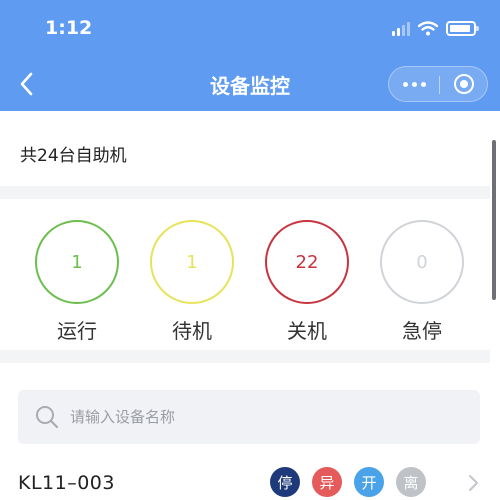  What do you see at coordinates (369, 482) in the screenshot?
I see `status-badge-open: 开` at bounding box center [369, 482].